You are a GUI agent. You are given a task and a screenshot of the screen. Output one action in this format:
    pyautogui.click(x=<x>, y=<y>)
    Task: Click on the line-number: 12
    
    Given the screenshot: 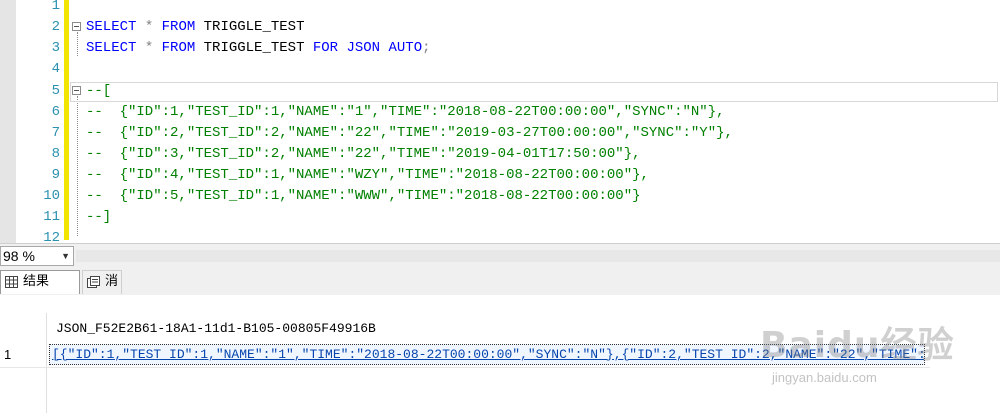 What is the action you would take?
    pyautogui.click(x=51, y=236)
    